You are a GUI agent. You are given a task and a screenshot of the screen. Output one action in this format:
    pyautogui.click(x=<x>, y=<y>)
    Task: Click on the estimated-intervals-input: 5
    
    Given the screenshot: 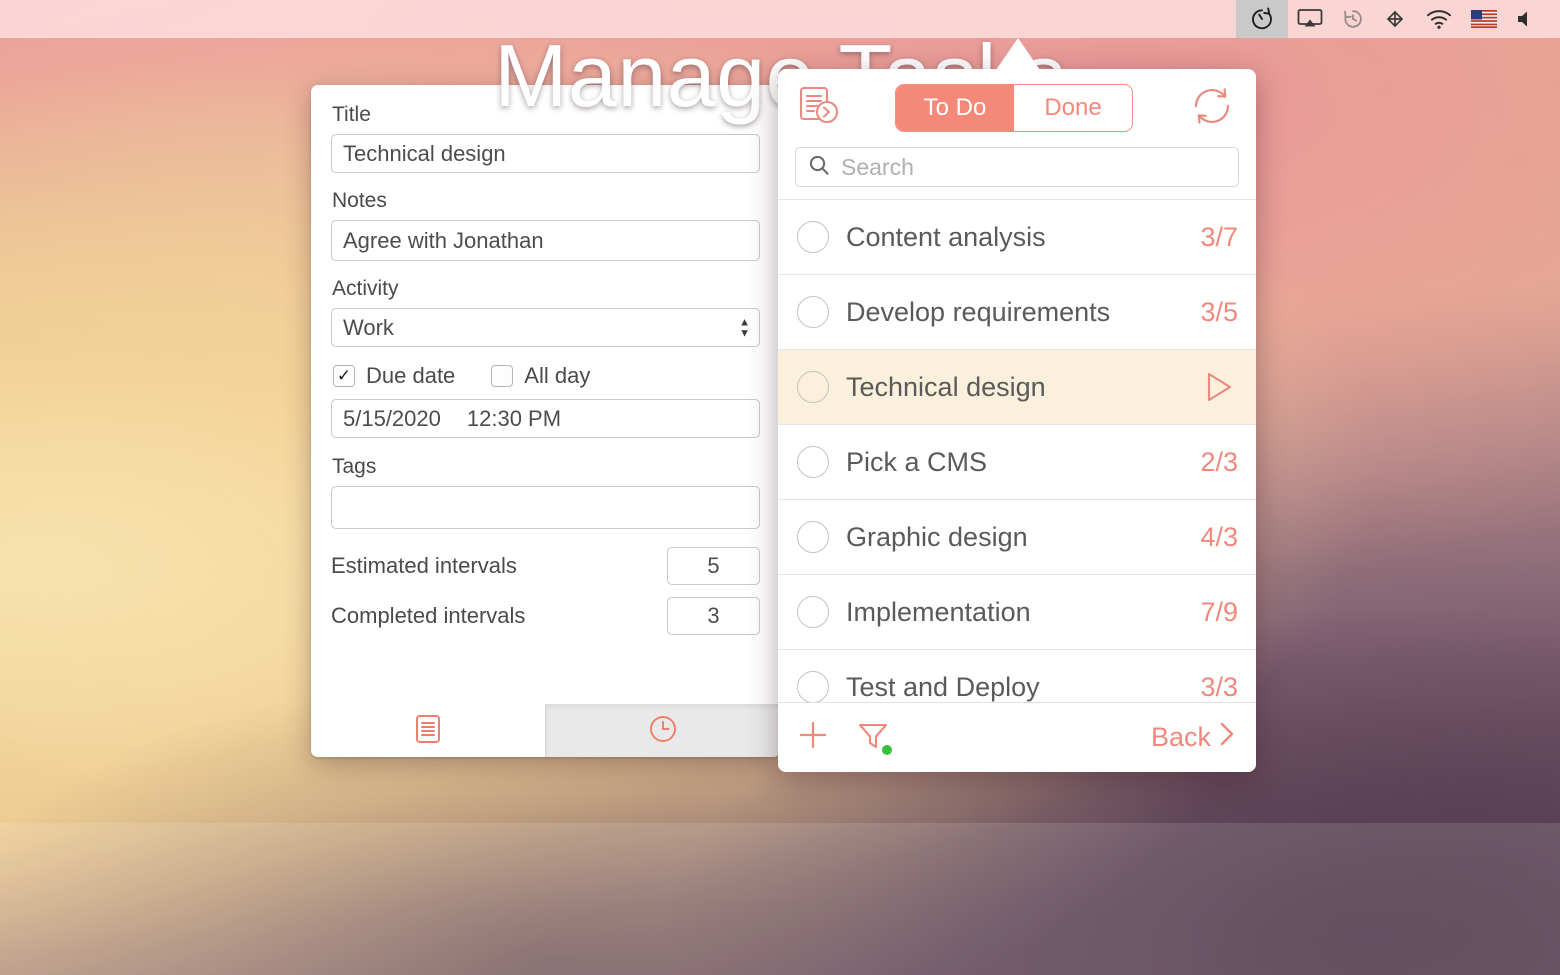 What is the action you would take?
    pyautogui.click(x=713, y=566)
    